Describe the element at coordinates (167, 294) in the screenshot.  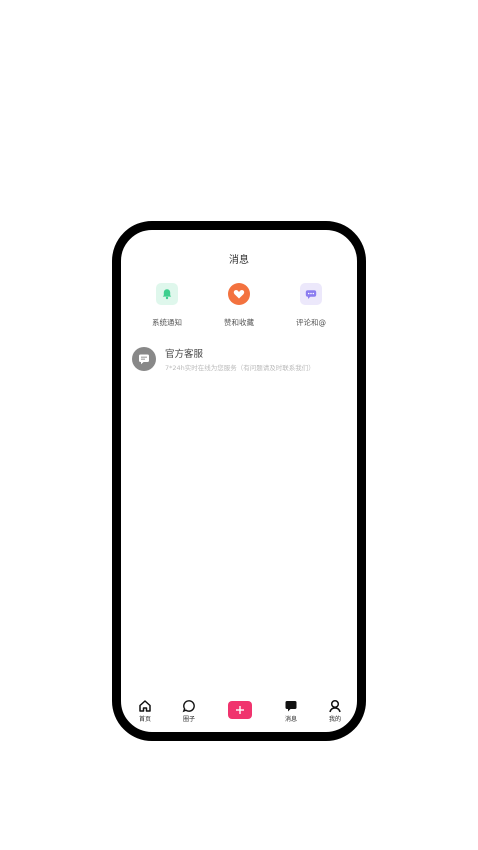
I see `bell-icon` at that location.